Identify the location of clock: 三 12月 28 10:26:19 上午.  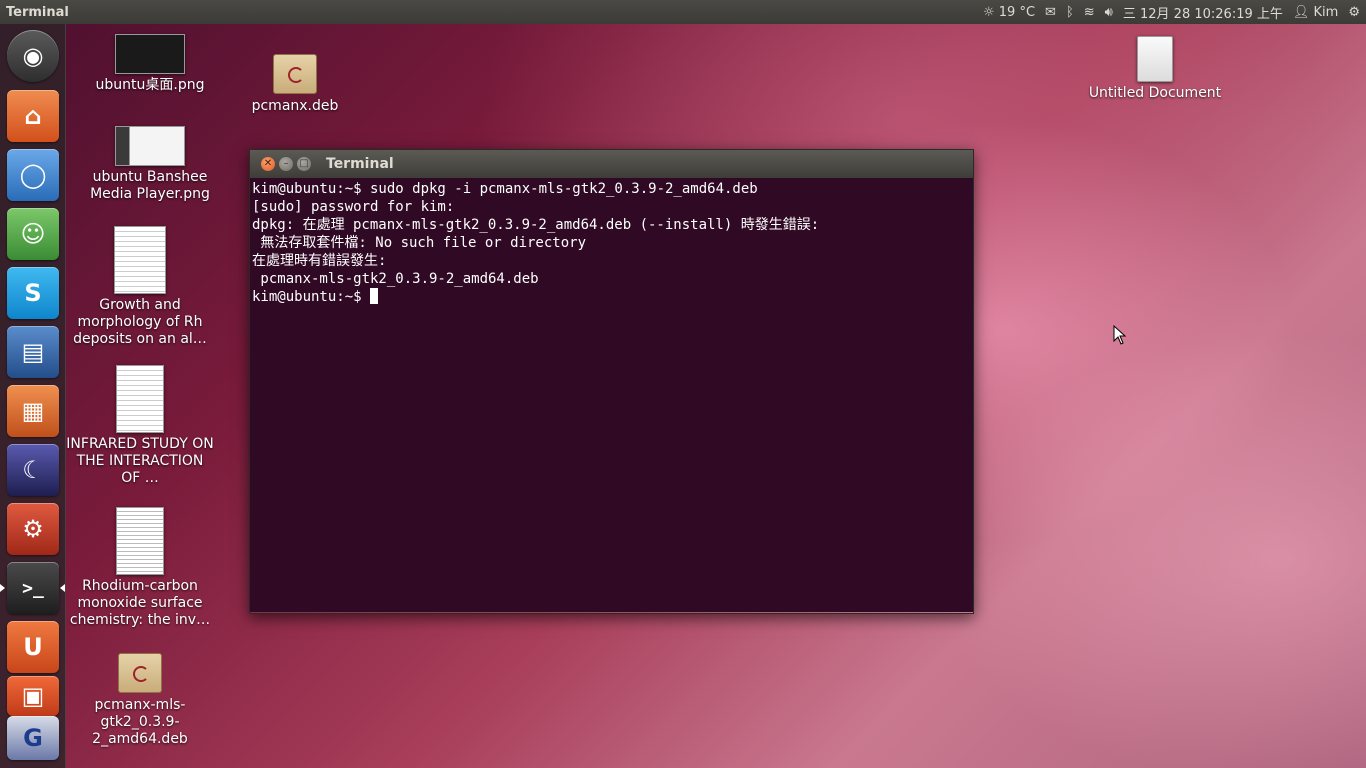
(1203, 12).